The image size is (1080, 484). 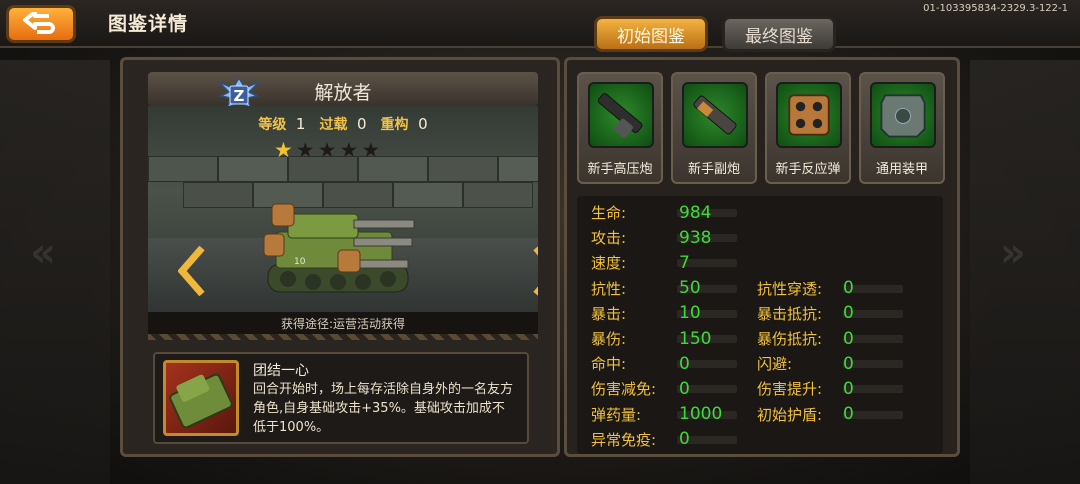 I want to click on attribute-key: 抗性穿透:, so click(x=790, y=288).